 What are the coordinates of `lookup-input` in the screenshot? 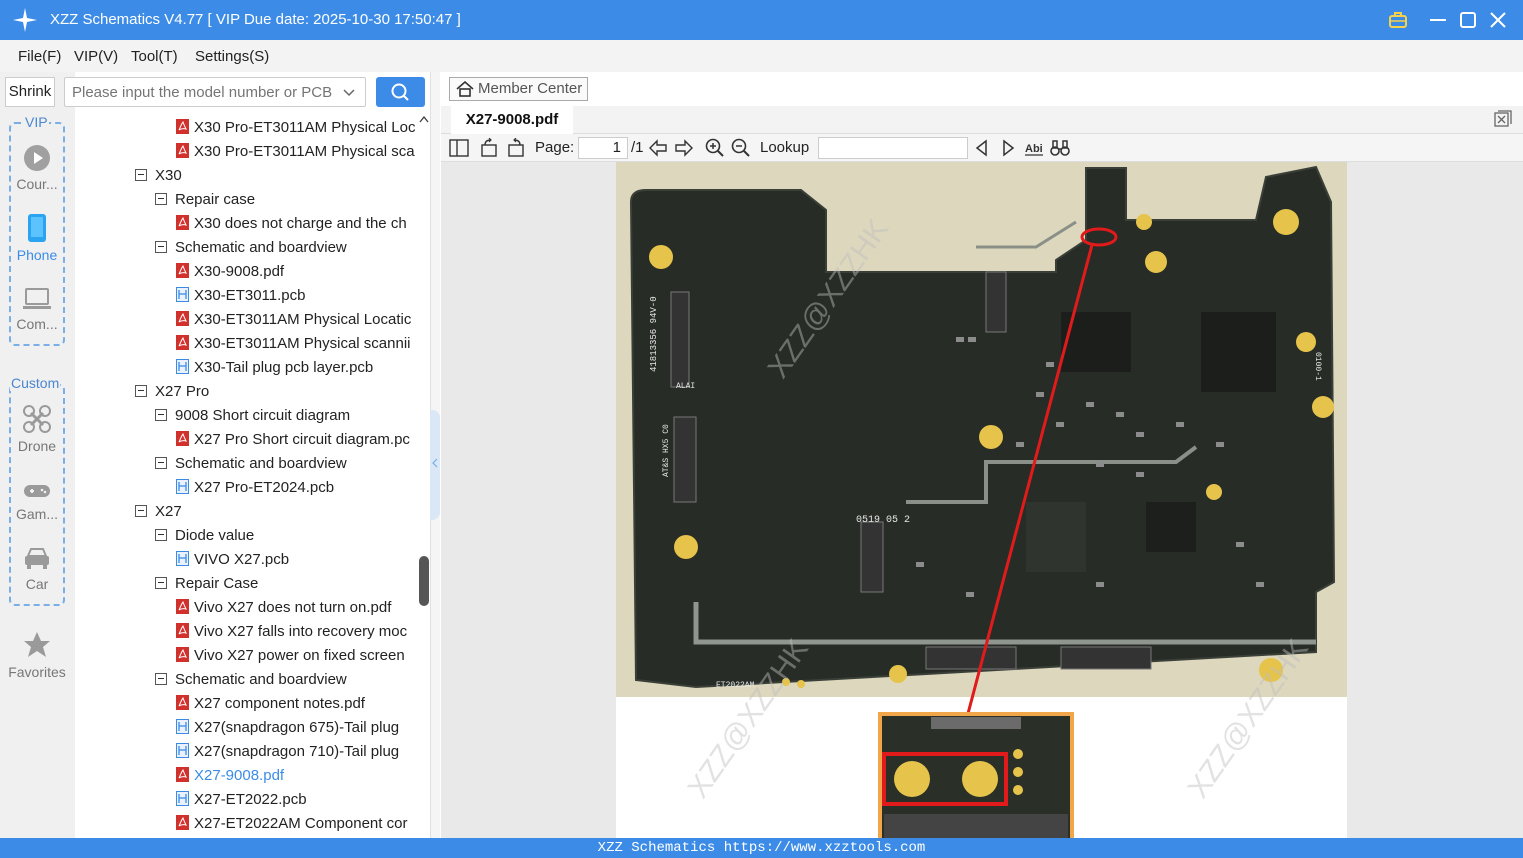 It's located at (893, 148).